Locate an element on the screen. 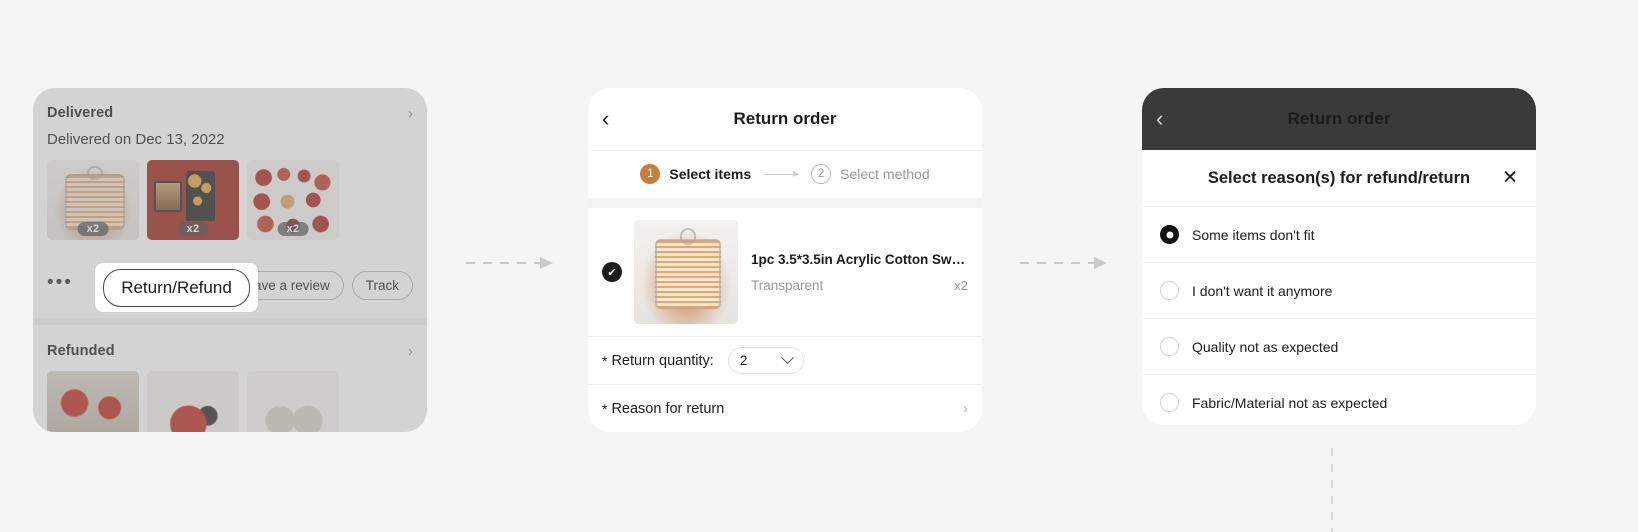 This screenshot has height=532, width=1638. reason-option-row: Some items don't fit is located at coordinates (1339, 234).